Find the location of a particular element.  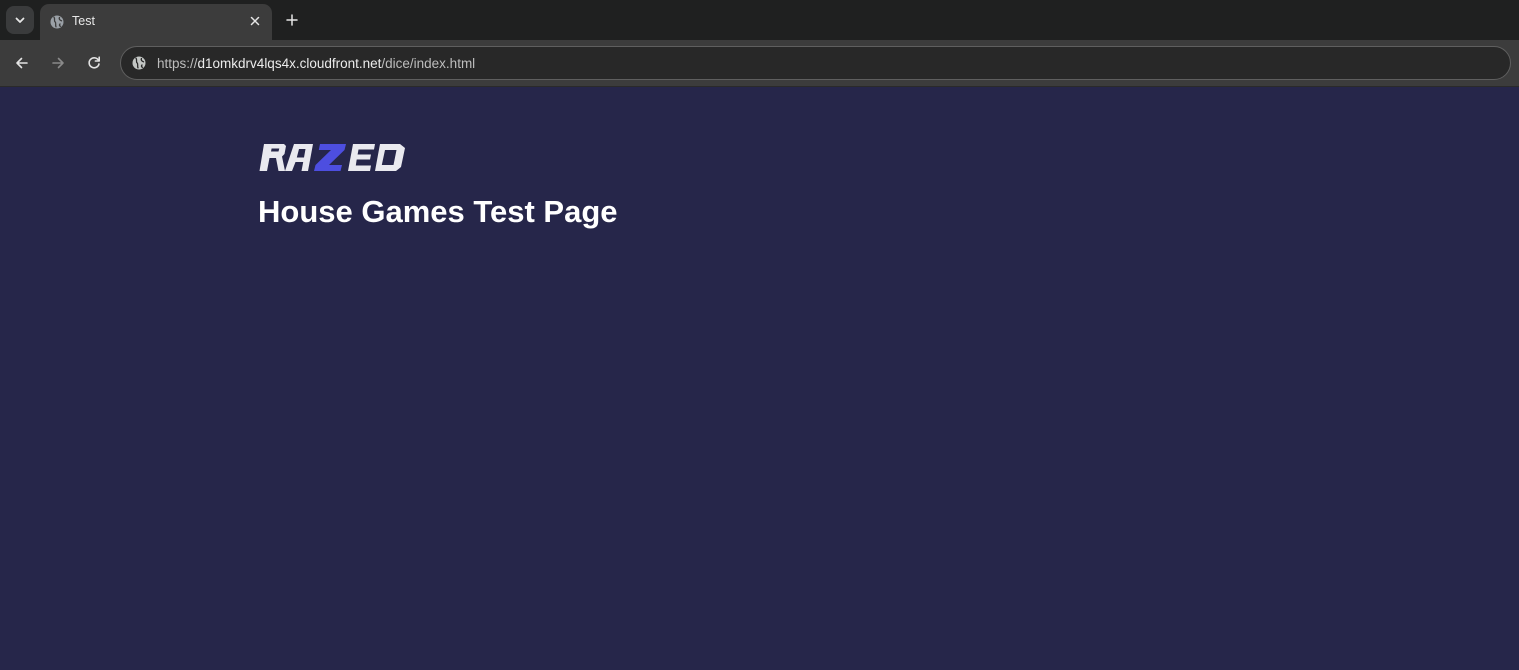

arrow-right-icon is located at coordinates (58, 63).